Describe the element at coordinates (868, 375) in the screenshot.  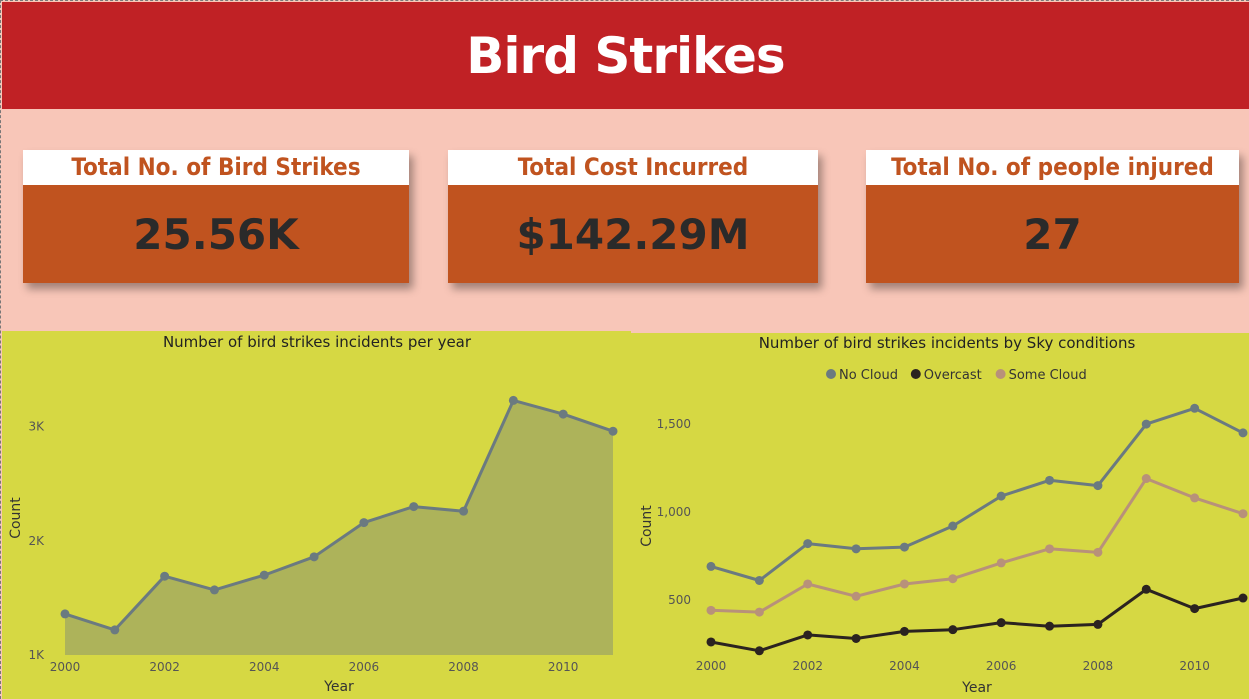
I see `legend-label: No Cloud` at that location.